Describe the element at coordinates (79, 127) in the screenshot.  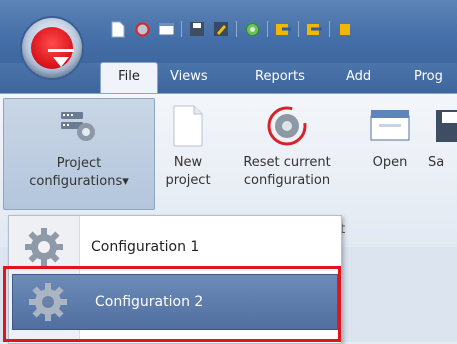
I see `configurations-icon` at that location.